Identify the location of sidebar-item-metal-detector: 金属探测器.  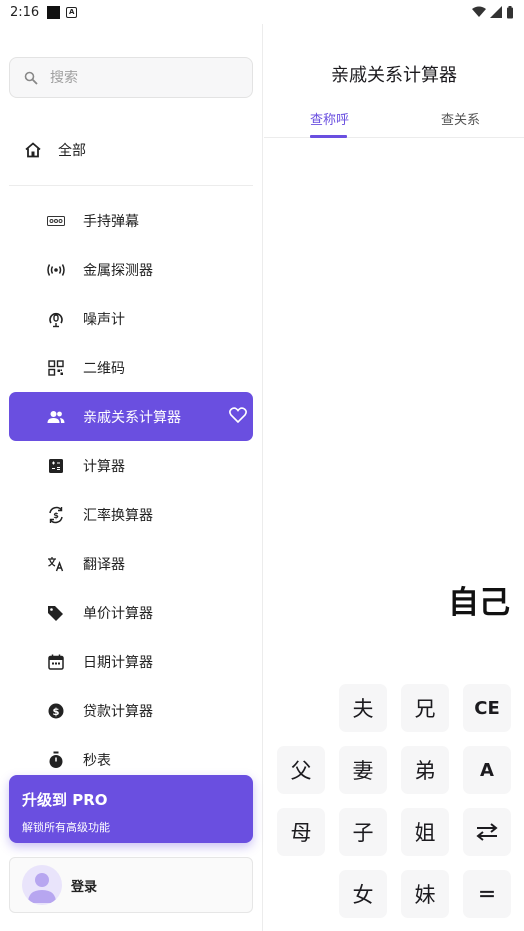
(131, 269).